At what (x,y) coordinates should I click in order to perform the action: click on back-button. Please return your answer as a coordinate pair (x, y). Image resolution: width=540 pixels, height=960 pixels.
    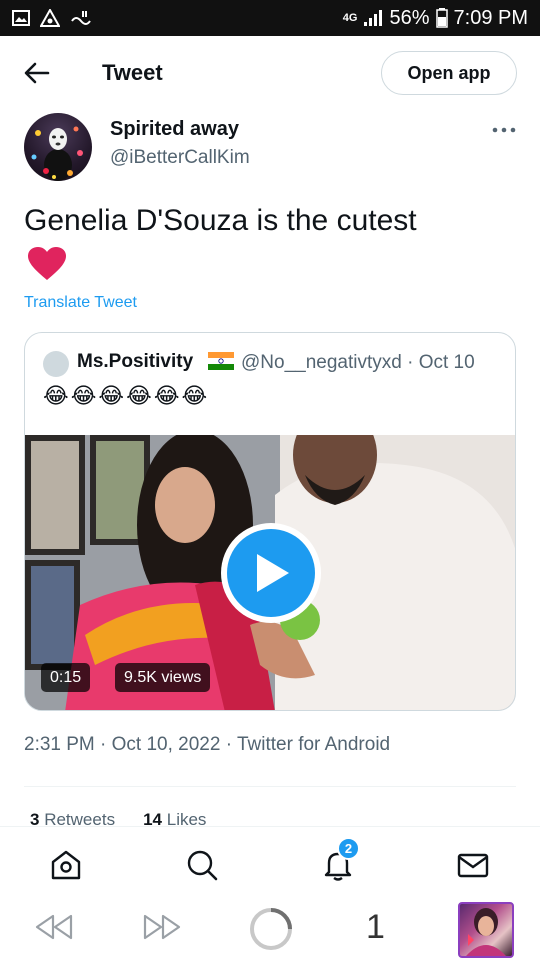
    Looking at the image, I should click on (37, 73).